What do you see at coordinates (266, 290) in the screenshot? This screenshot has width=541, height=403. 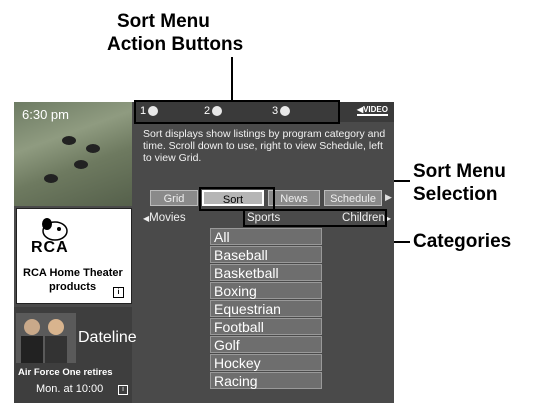 I see `sort-item-boxing: Boxing` at bounding box center [266, 290].